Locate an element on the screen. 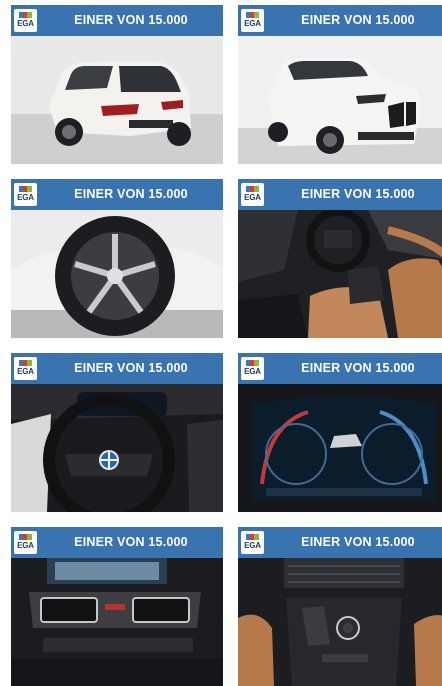  dashboard-vents-photo is located at coordinates (117, 622).